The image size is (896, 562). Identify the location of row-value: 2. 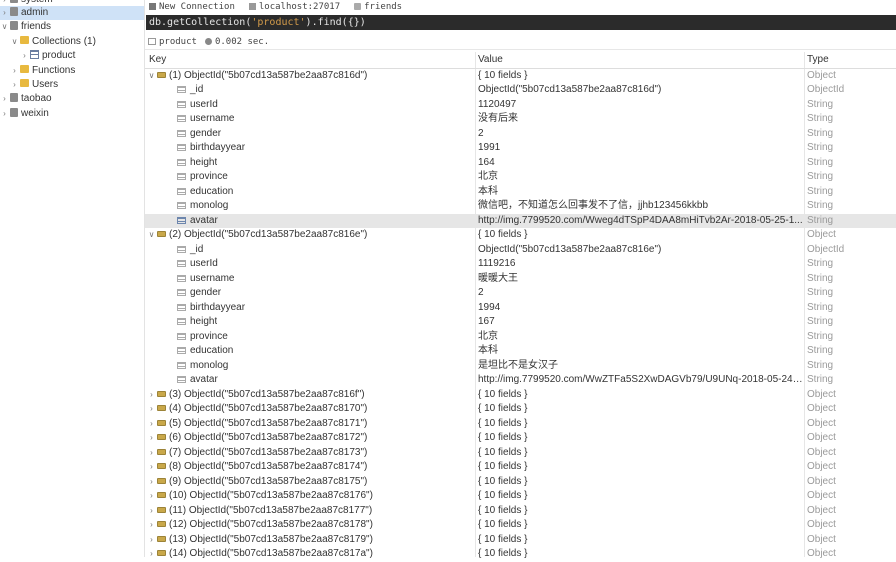
(481, 292).